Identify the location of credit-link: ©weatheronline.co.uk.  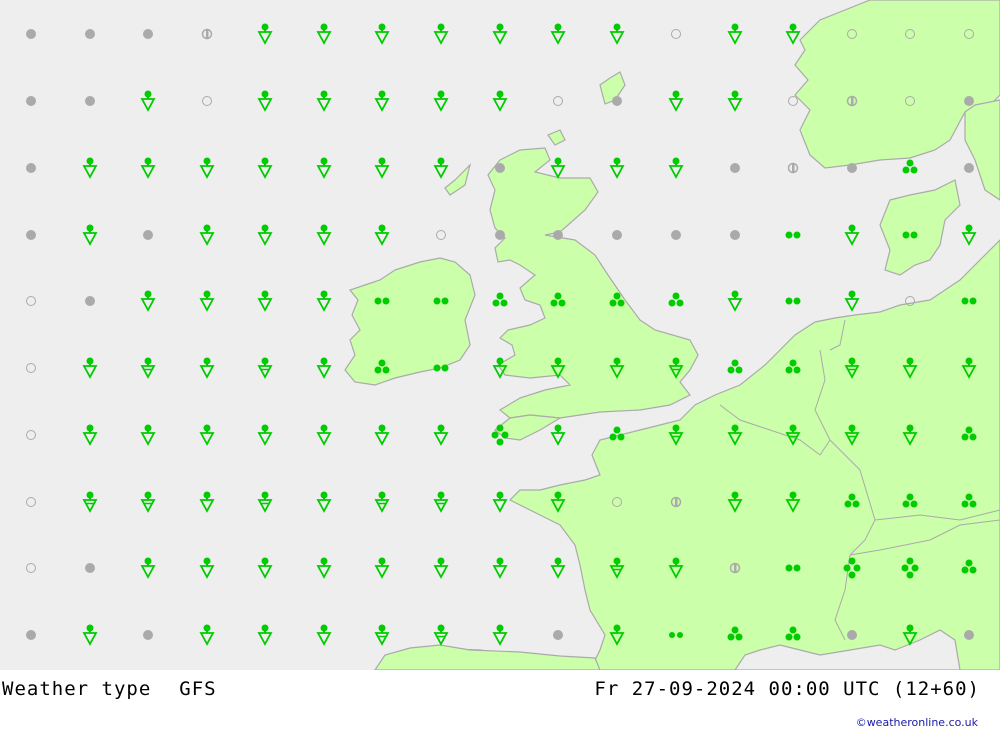
(917, 722).